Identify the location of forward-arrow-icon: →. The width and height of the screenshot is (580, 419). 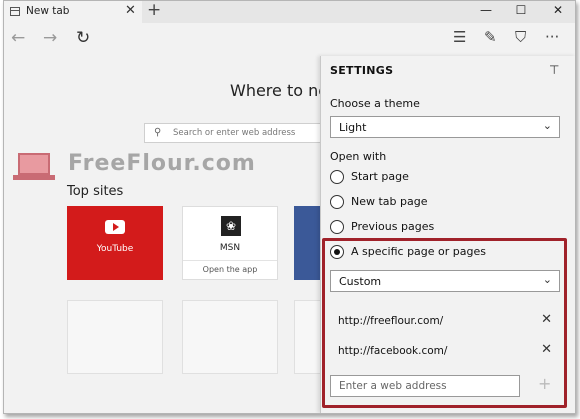
(50, 38).